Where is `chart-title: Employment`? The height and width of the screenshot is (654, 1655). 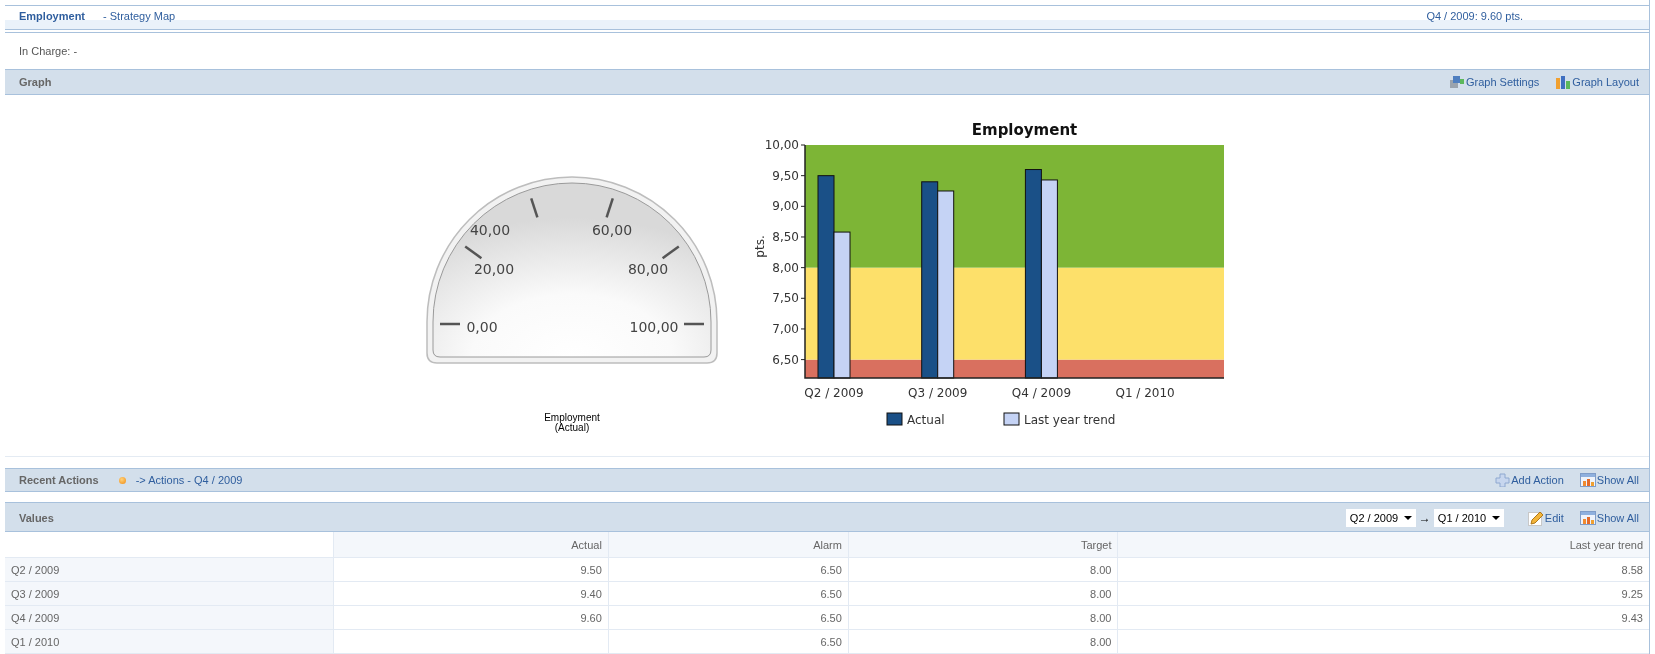 chart-title: Employment is located at coordinates (1024, 130).